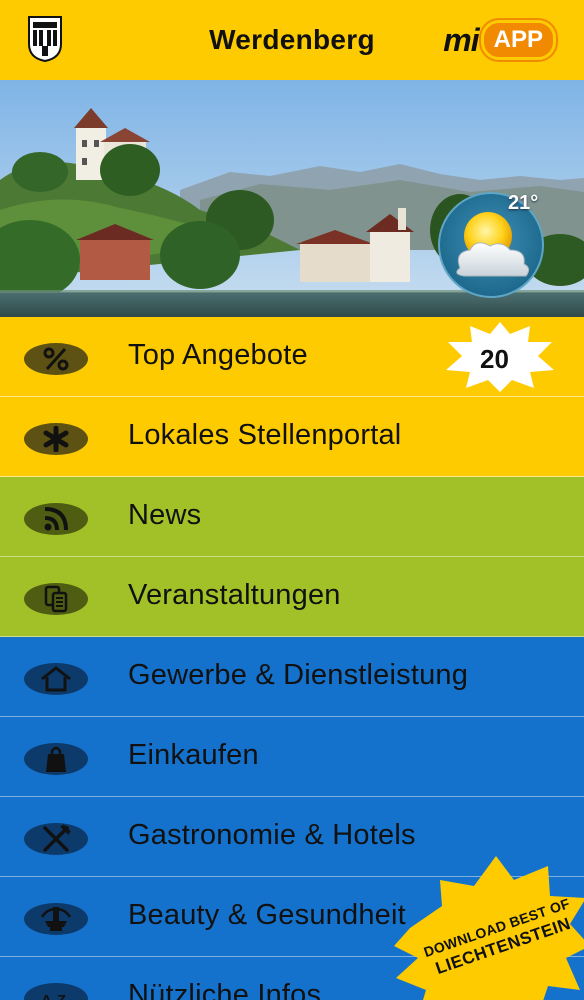  Describe the element at coordinates (292, 757) in the screenshot. I see `menu-item-einkaufen: Einkaufen` at that location.